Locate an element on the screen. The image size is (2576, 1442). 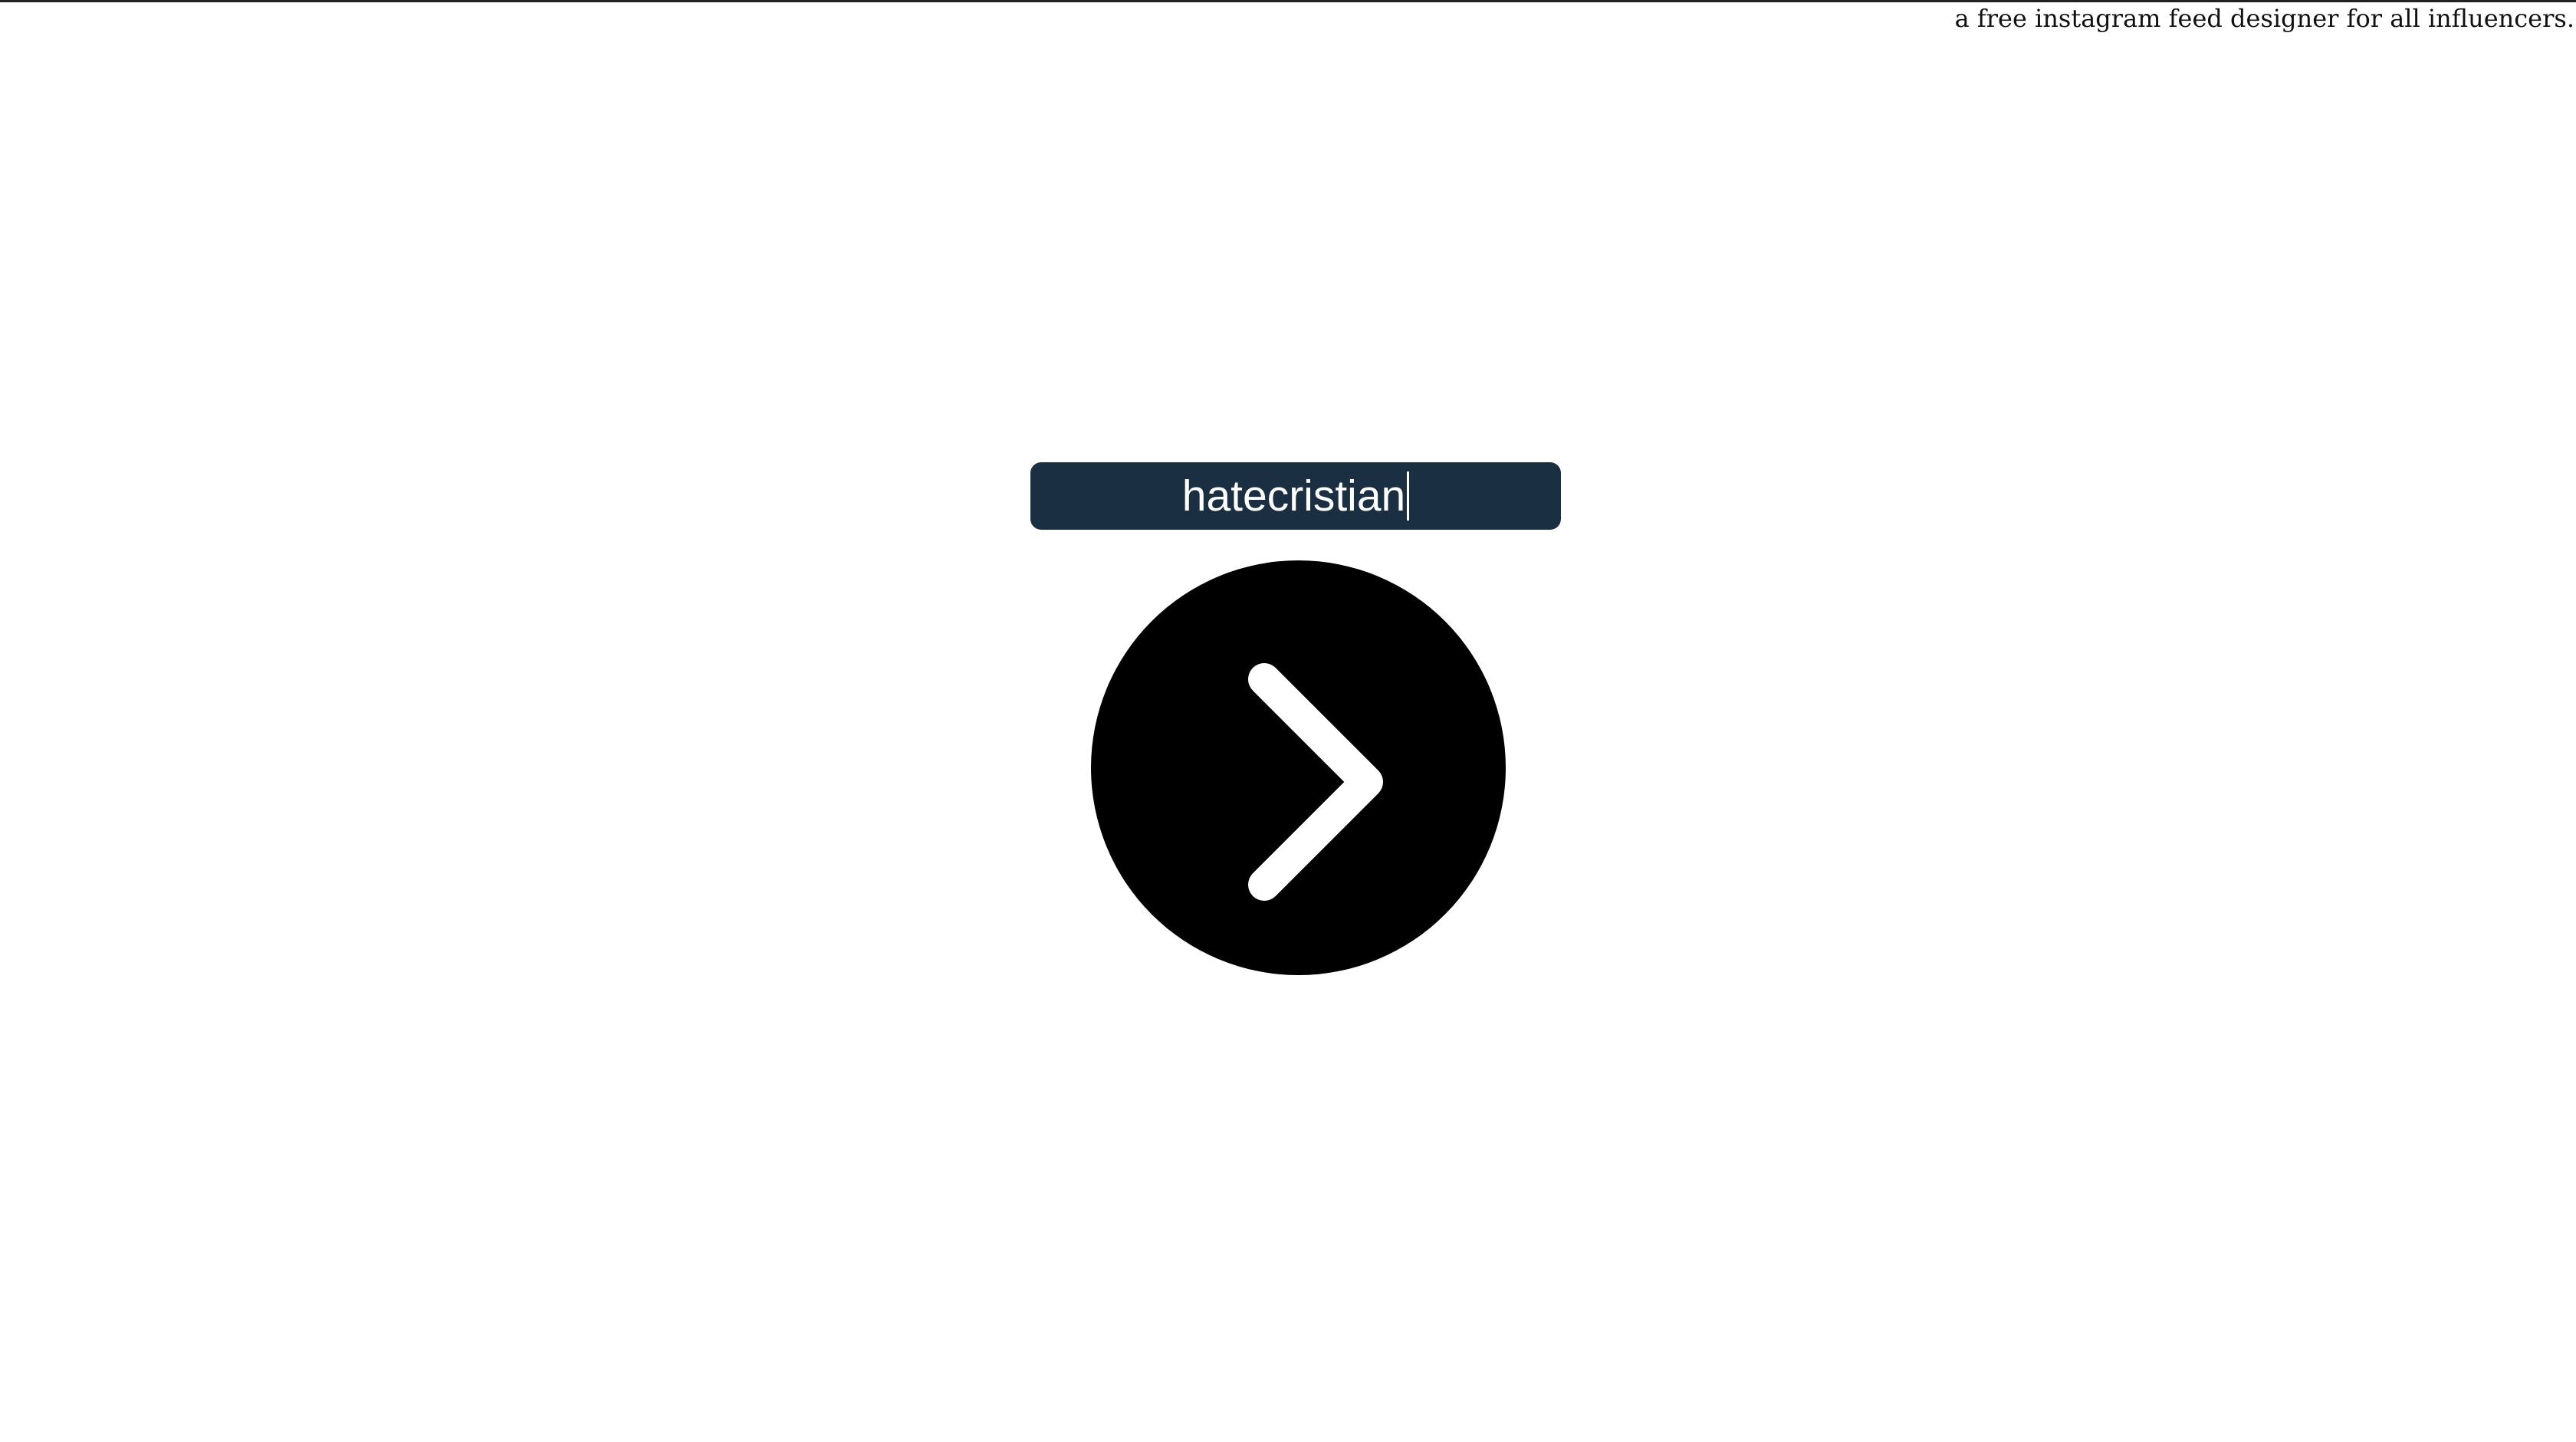
username-input-value: hatecristian is located at coordinates (1293, 496).